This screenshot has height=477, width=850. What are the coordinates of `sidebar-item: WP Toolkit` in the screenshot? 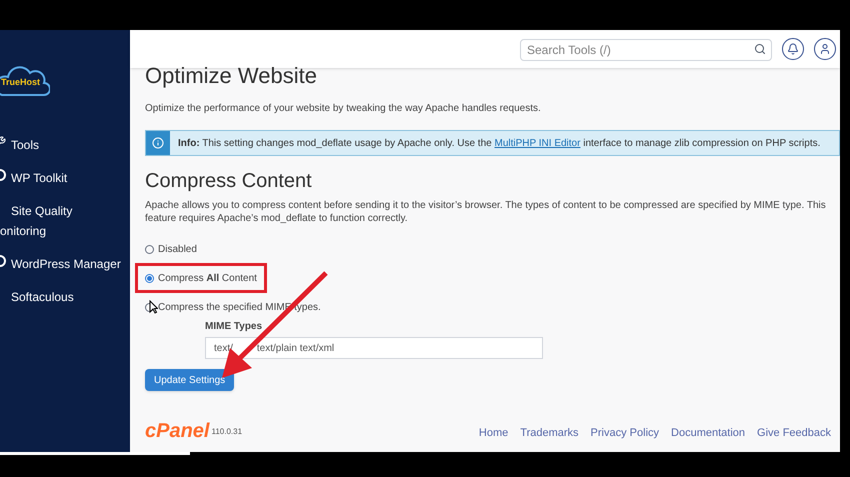 It's located at (39, 178).